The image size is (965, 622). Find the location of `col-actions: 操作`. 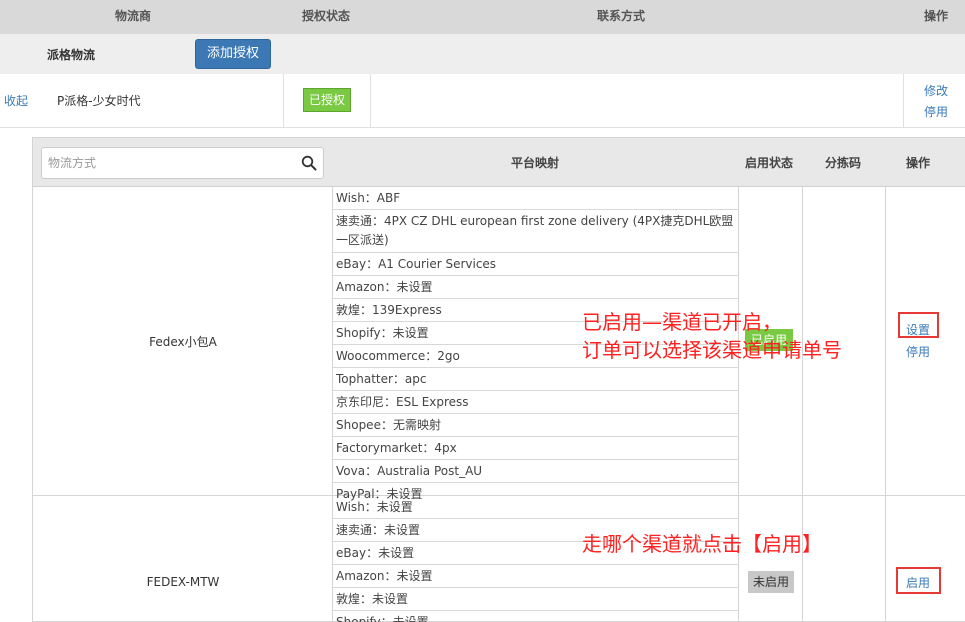

col-actions: 操作 is located at coordinates (918, 163).